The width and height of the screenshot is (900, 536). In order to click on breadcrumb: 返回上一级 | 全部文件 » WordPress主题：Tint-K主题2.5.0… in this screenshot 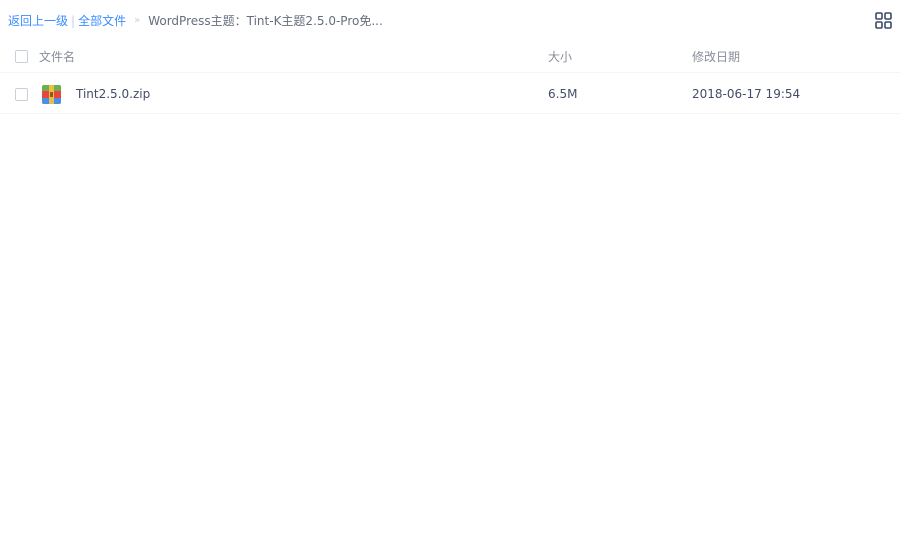, I will do `click(195, 21)`.